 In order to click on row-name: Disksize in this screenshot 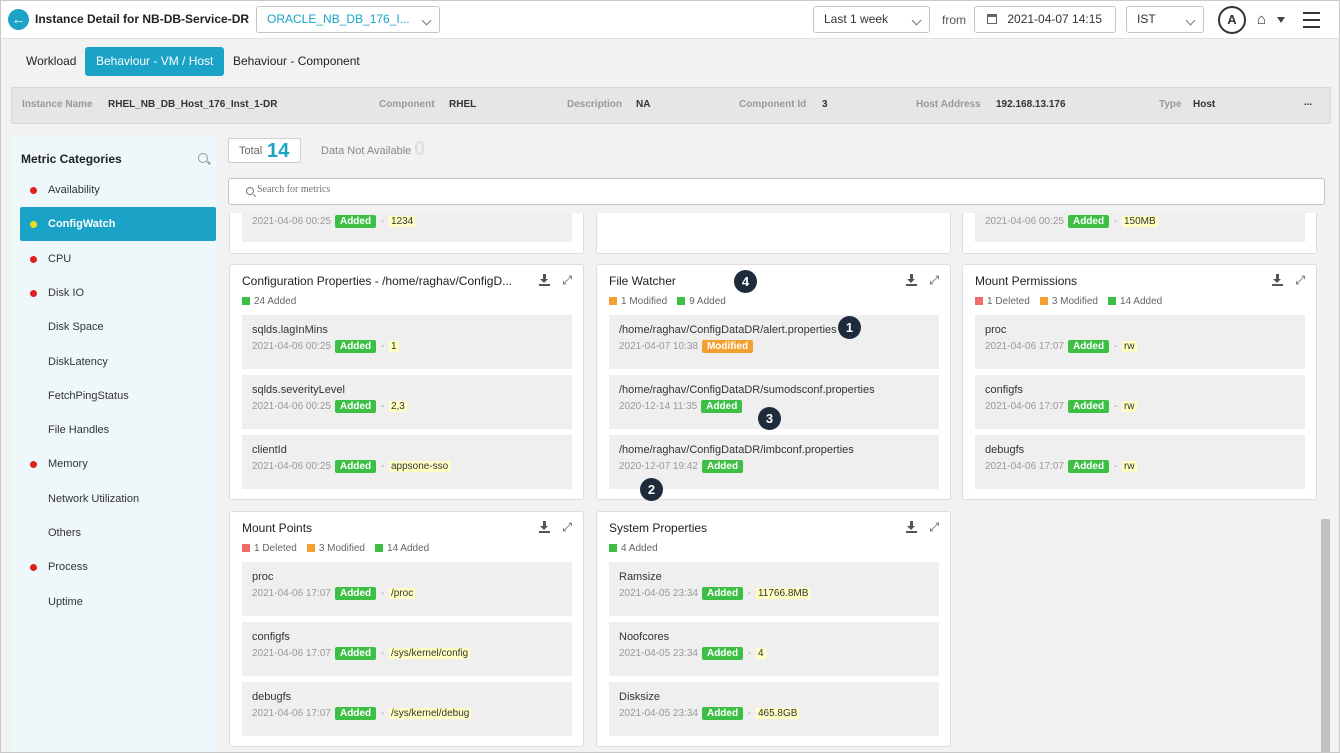, I will do `click(639, 697)`.